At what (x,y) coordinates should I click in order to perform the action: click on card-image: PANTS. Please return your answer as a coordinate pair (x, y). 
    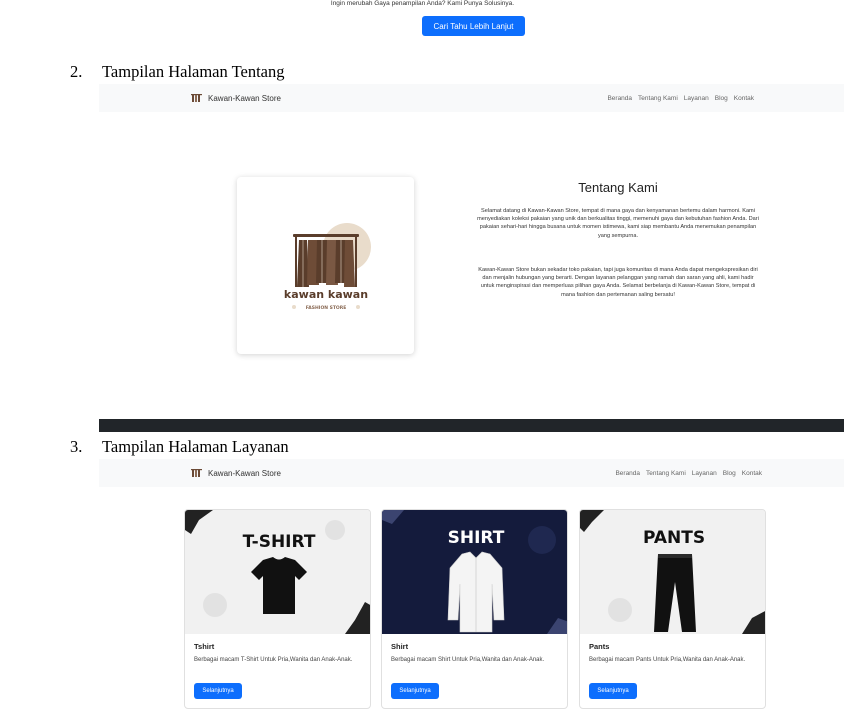
    Looking at the image, I should click on (672, 572).